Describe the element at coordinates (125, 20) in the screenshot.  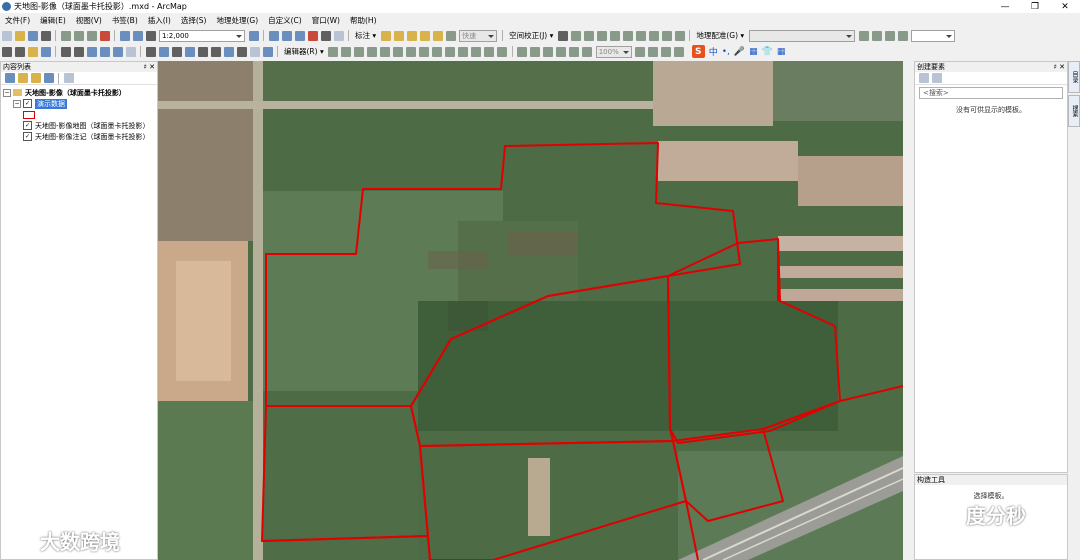
I see `menu-bookmarks: 书签(B)` at that location.